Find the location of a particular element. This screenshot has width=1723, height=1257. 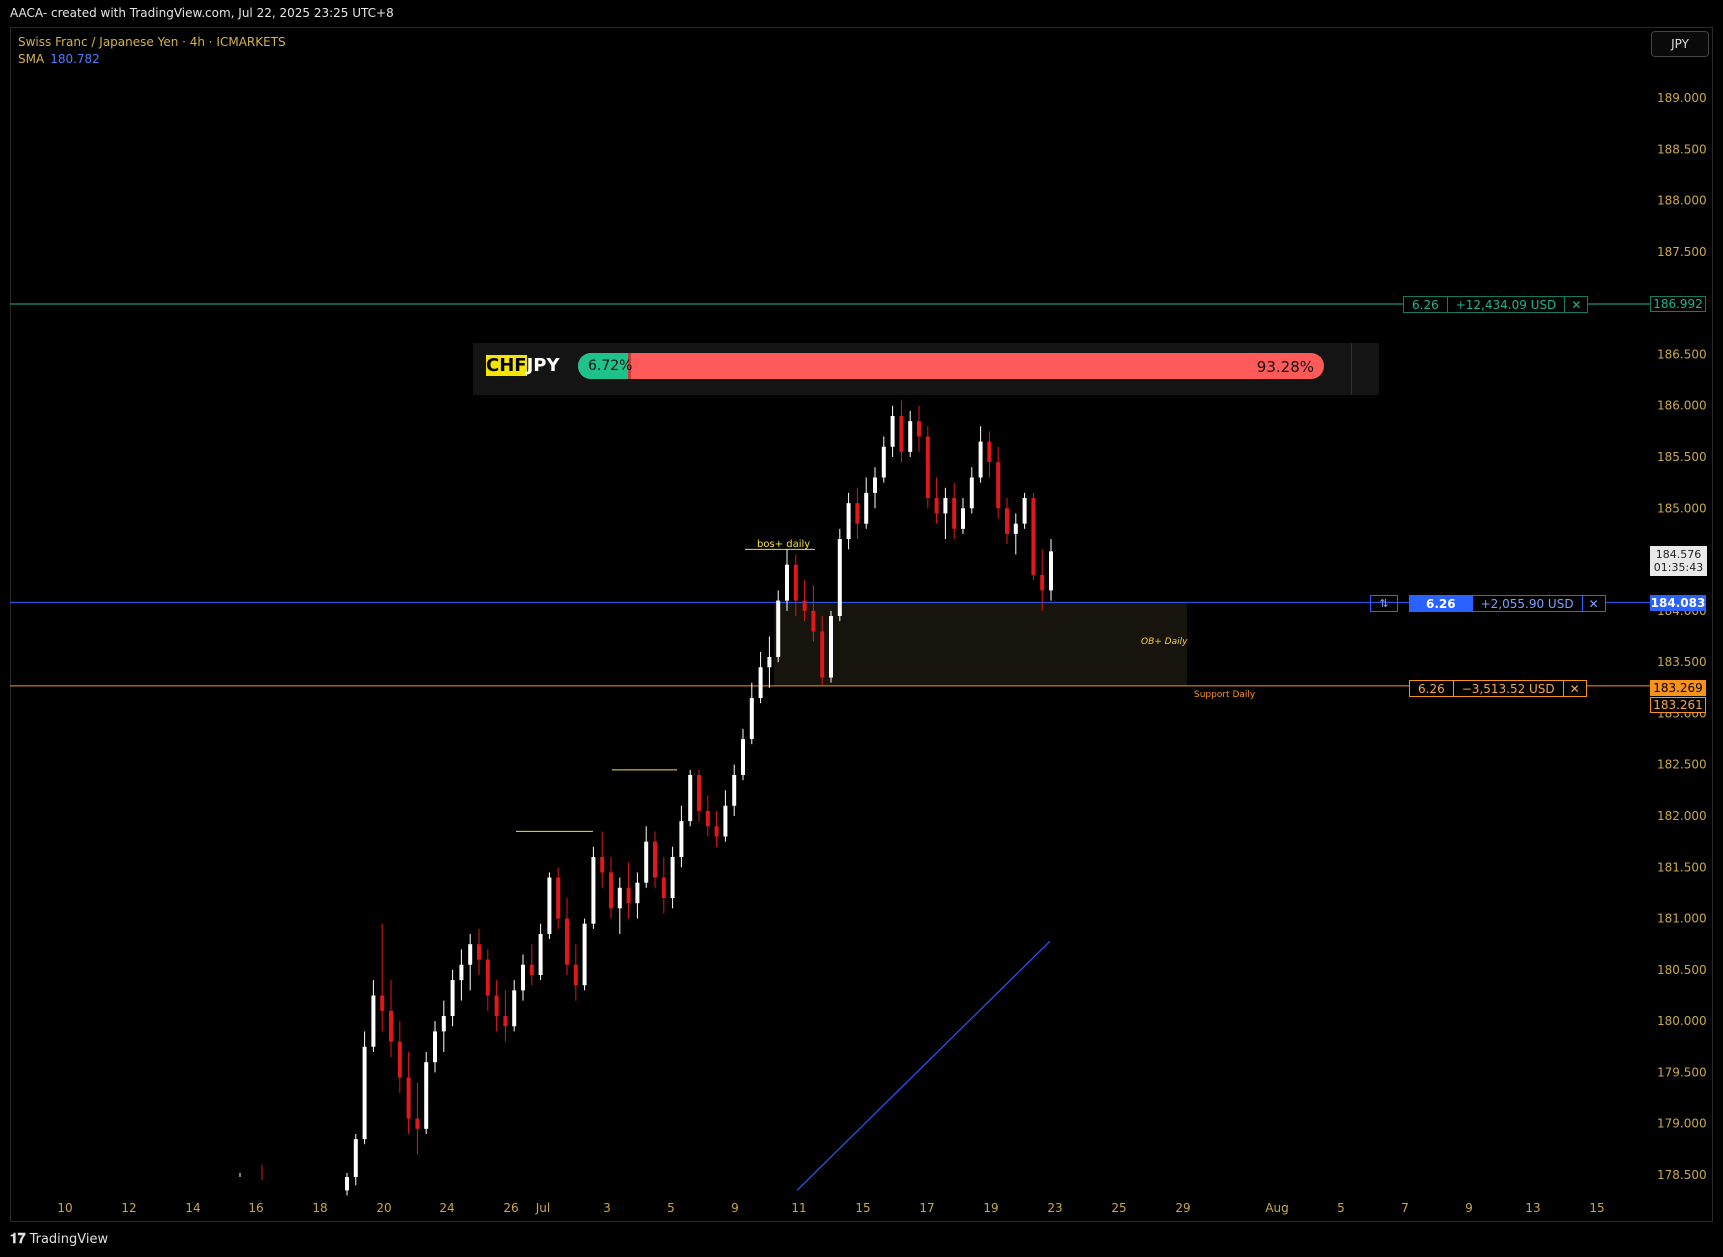

tp-price-tag: 186.992 is located at coordinates (1678, 304).